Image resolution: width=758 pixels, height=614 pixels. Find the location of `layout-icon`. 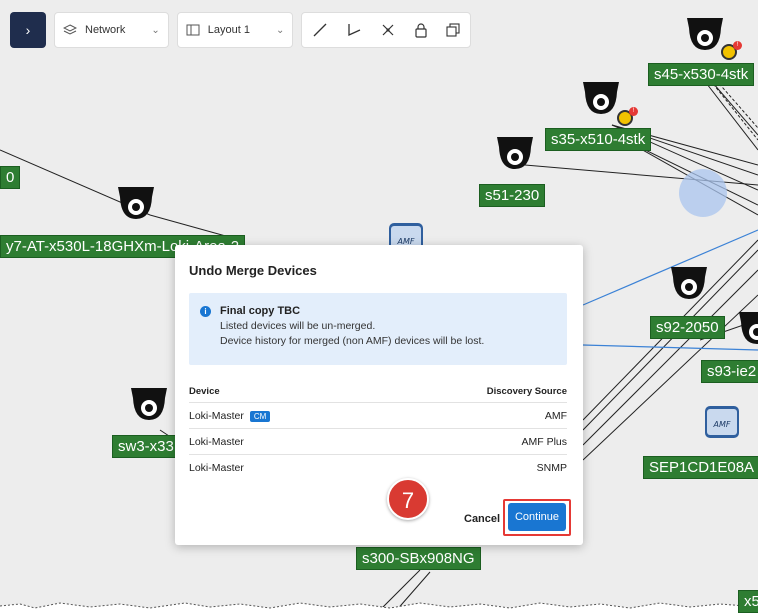

layout-icon is located at coordinates (193, 30).